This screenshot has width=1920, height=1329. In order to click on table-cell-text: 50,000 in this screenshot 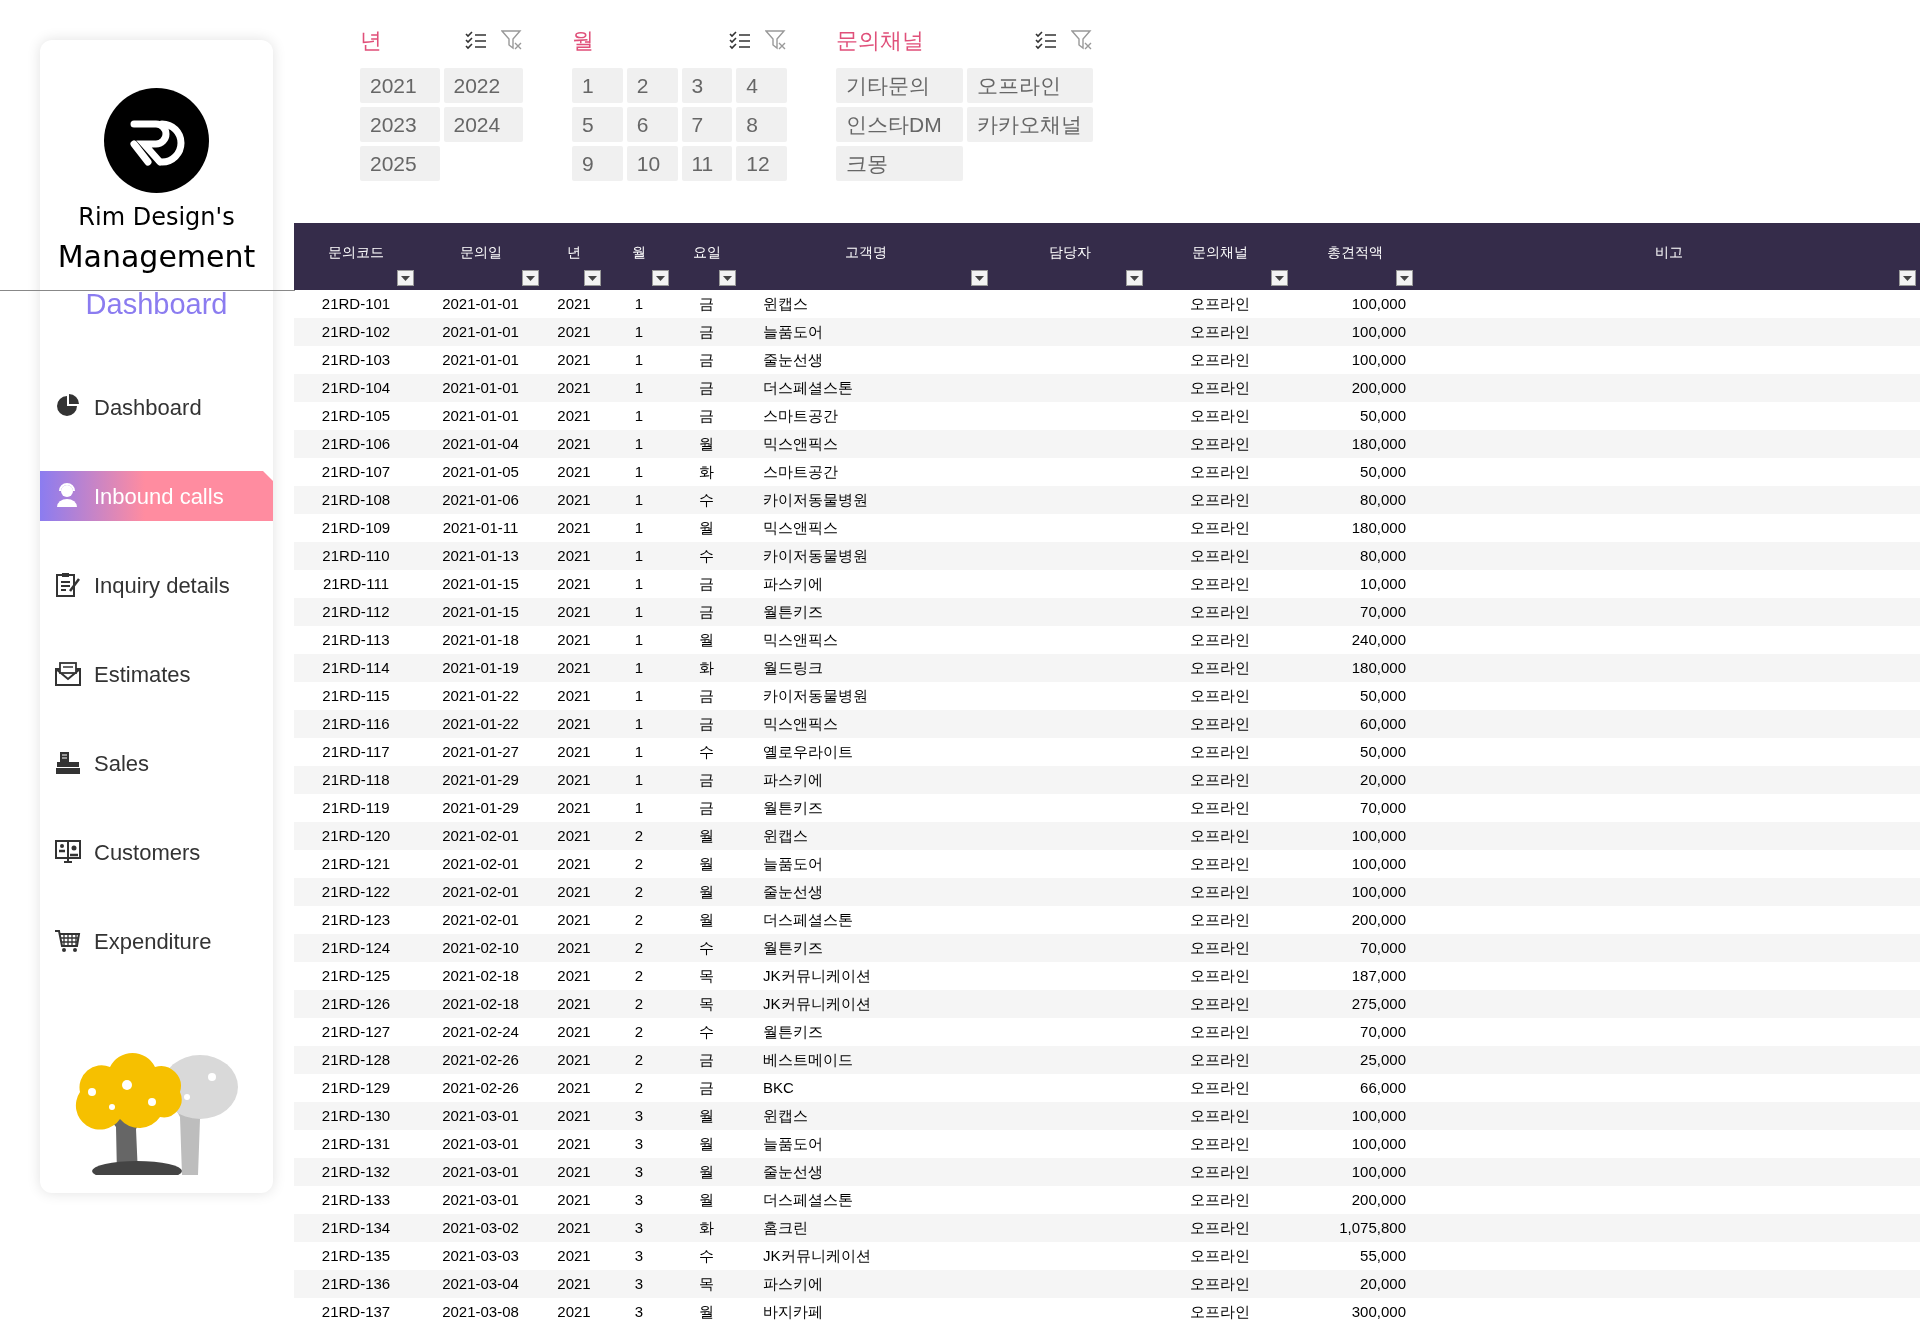, I will do `click(1383, 695)`.